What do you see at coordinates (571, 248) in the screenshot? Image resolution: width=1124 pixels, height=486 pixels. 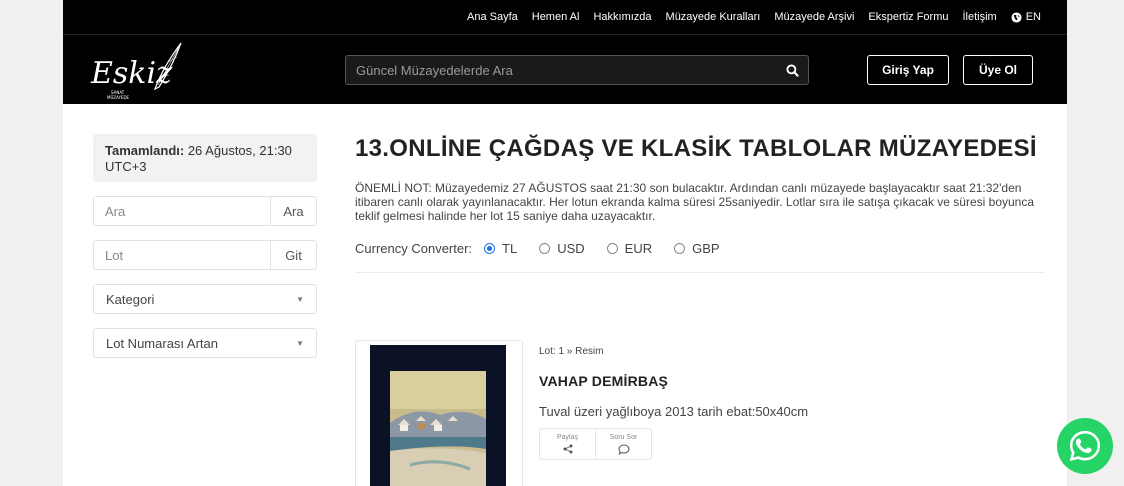 I see `currency-option-label: USD` at bounding box center [571, 248].